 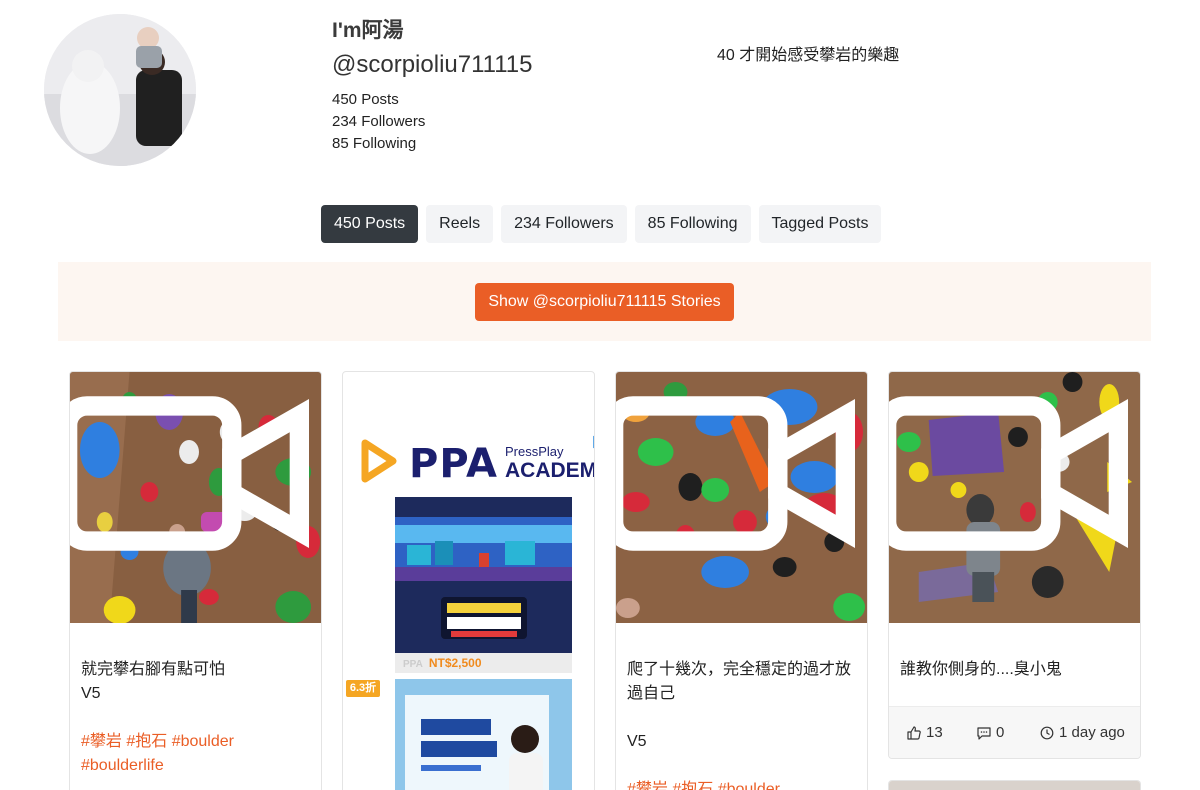 I want to click on tab-followers: 234 Followers, so click(x=564, y=224).